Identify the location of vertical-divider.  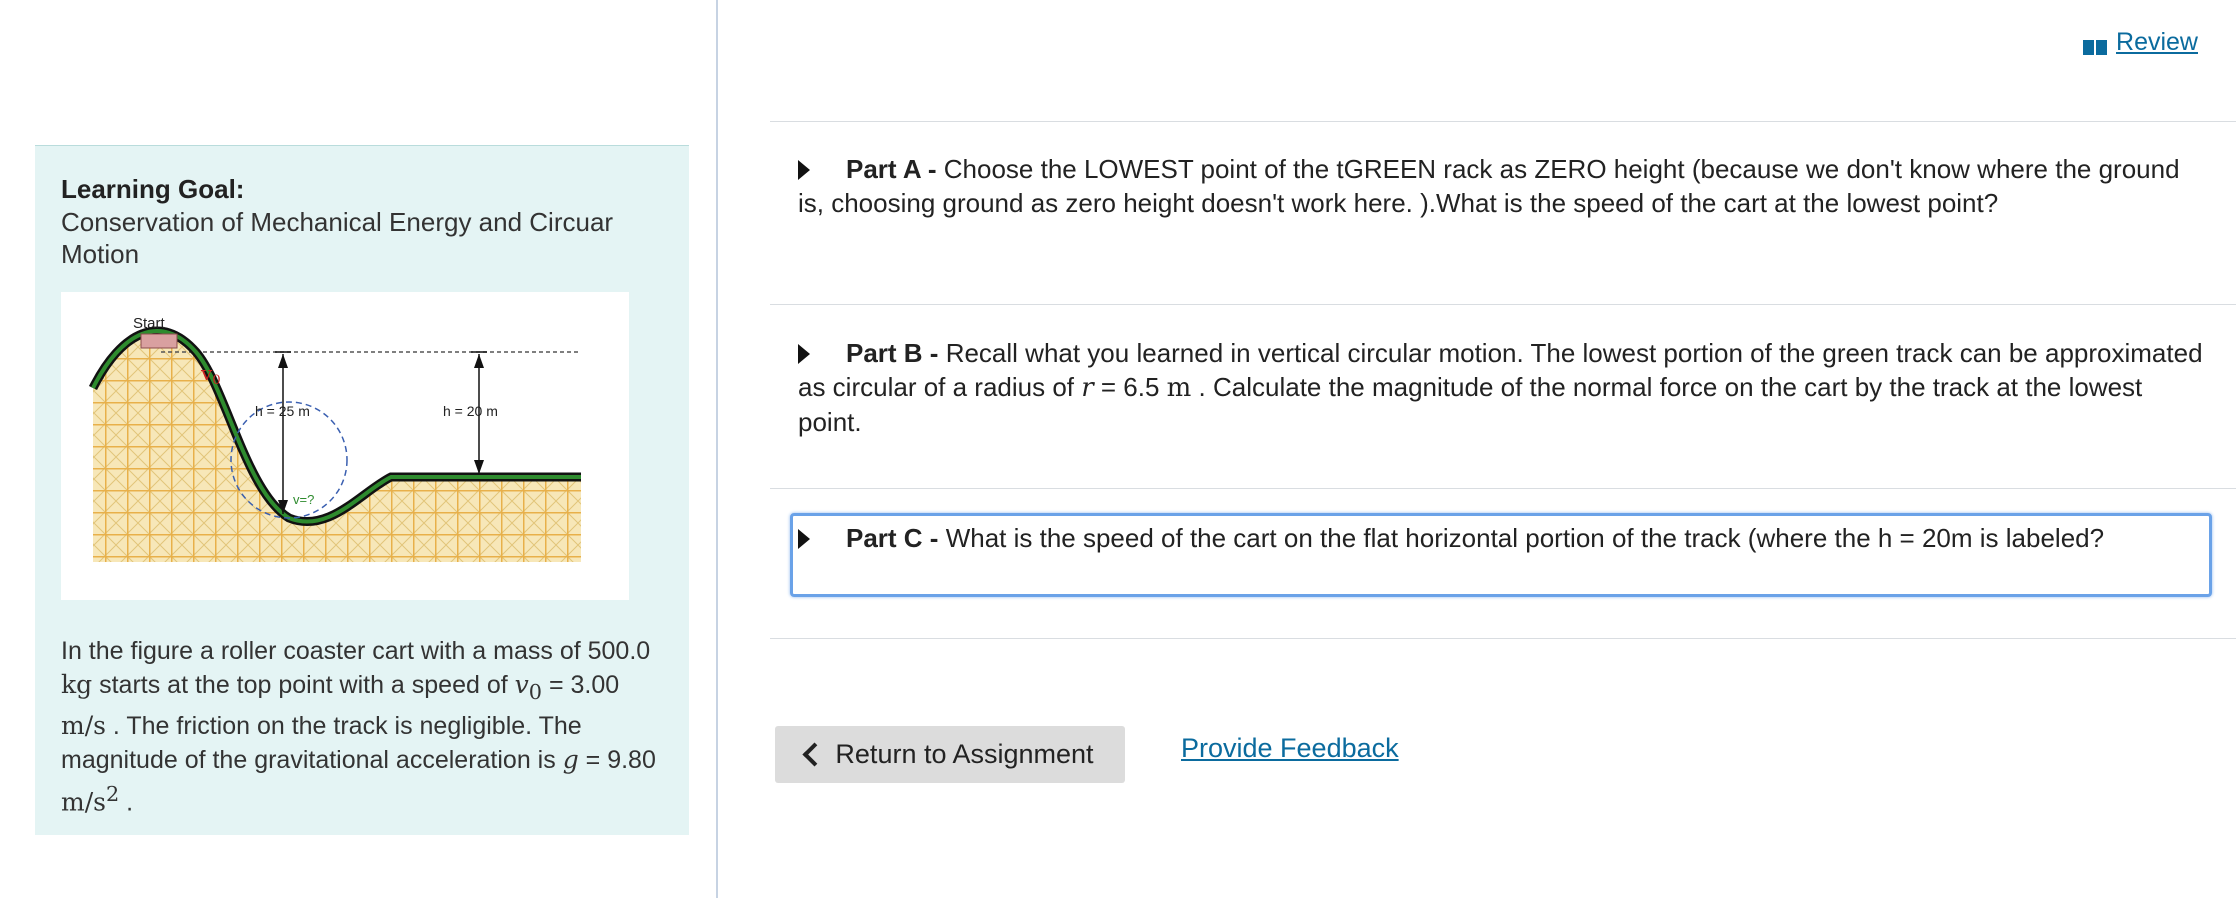
(717, 449).